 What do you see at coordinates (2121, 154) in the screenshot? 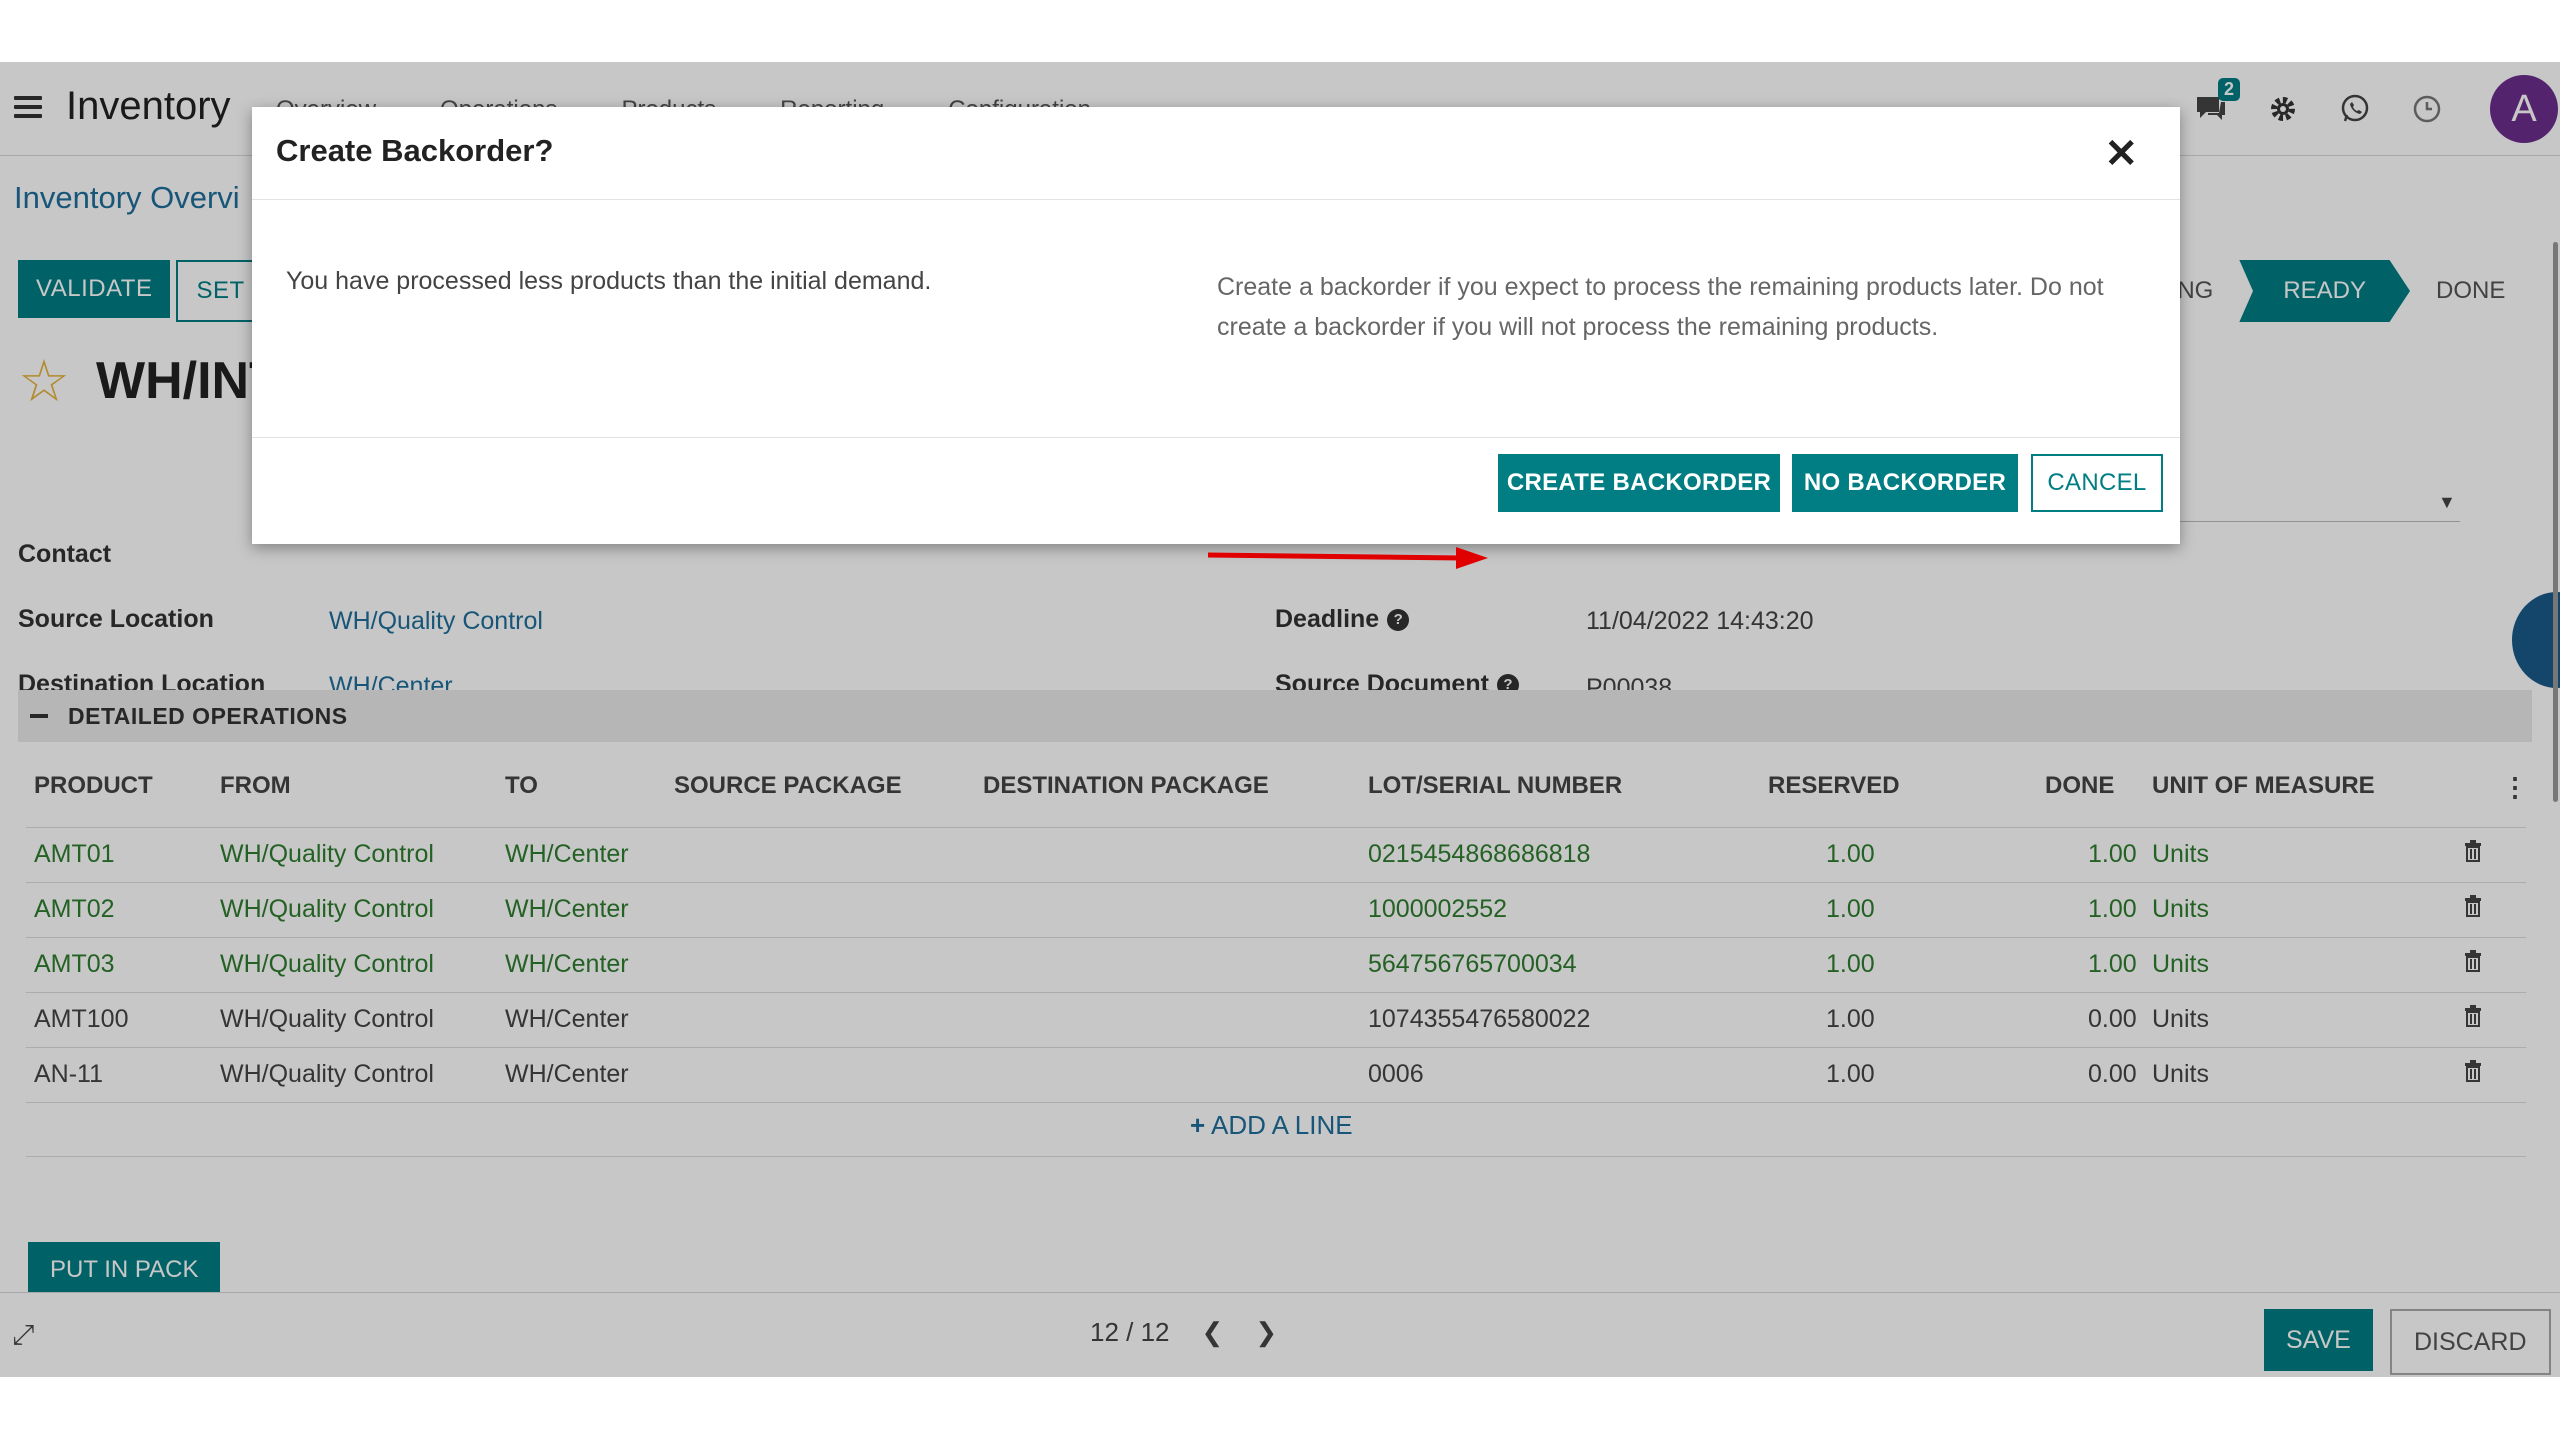
I see `close-icon: ✕` at bounding box center [2121, 154].